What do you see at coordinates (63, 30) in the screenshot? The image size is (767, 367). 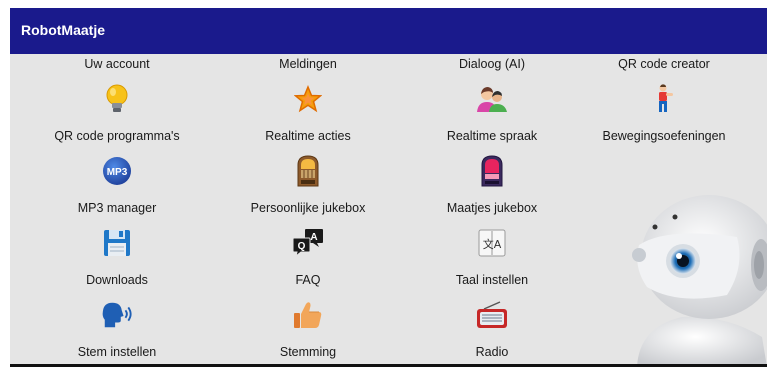 I see `app-title: RobotMaatje` at bounding box center [63, 30].